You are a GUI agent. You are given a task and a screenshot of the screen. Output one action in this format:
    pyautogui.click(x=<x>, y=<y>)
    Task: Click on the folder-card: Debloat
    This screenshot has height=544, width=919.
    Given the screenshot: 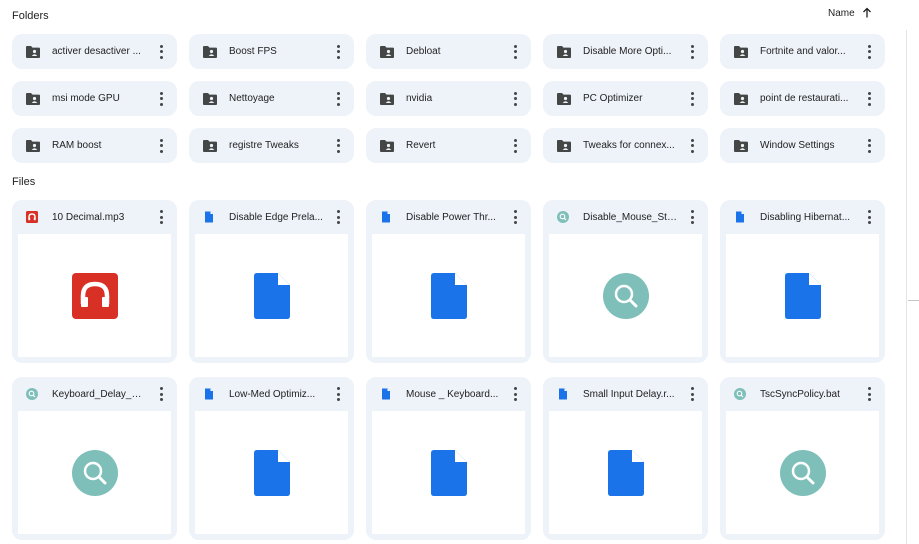 What is the action you would take?
    pyautogui.click(x=448, y=51)
    